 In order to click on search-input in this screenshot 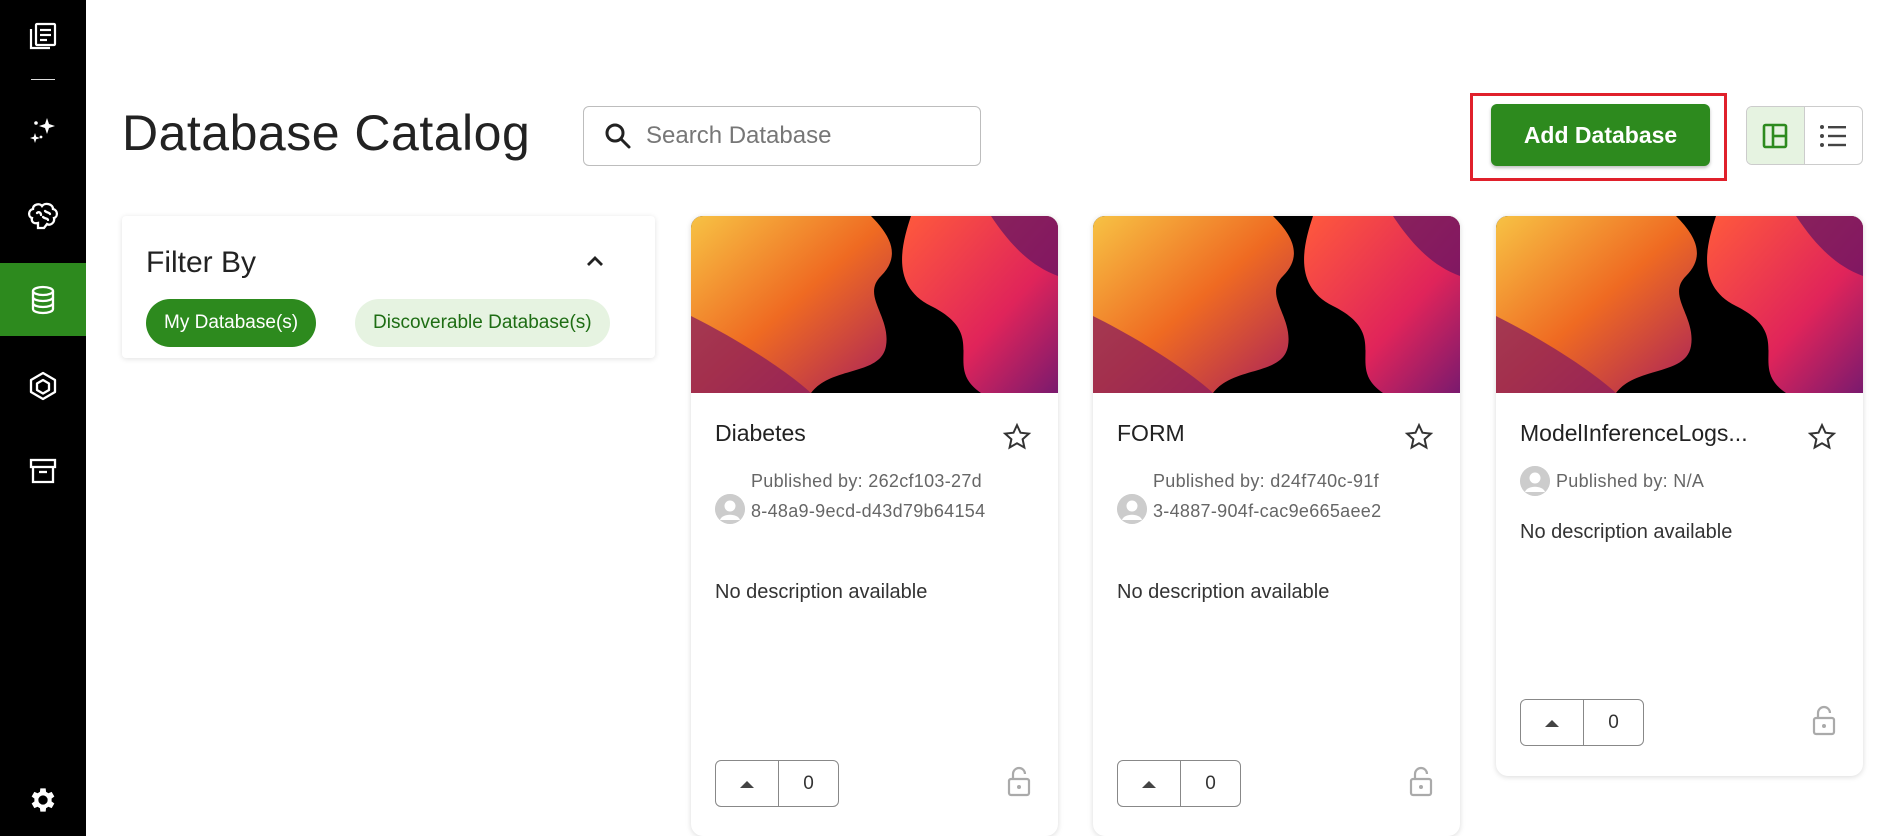, I will do `click(806, 136)`.